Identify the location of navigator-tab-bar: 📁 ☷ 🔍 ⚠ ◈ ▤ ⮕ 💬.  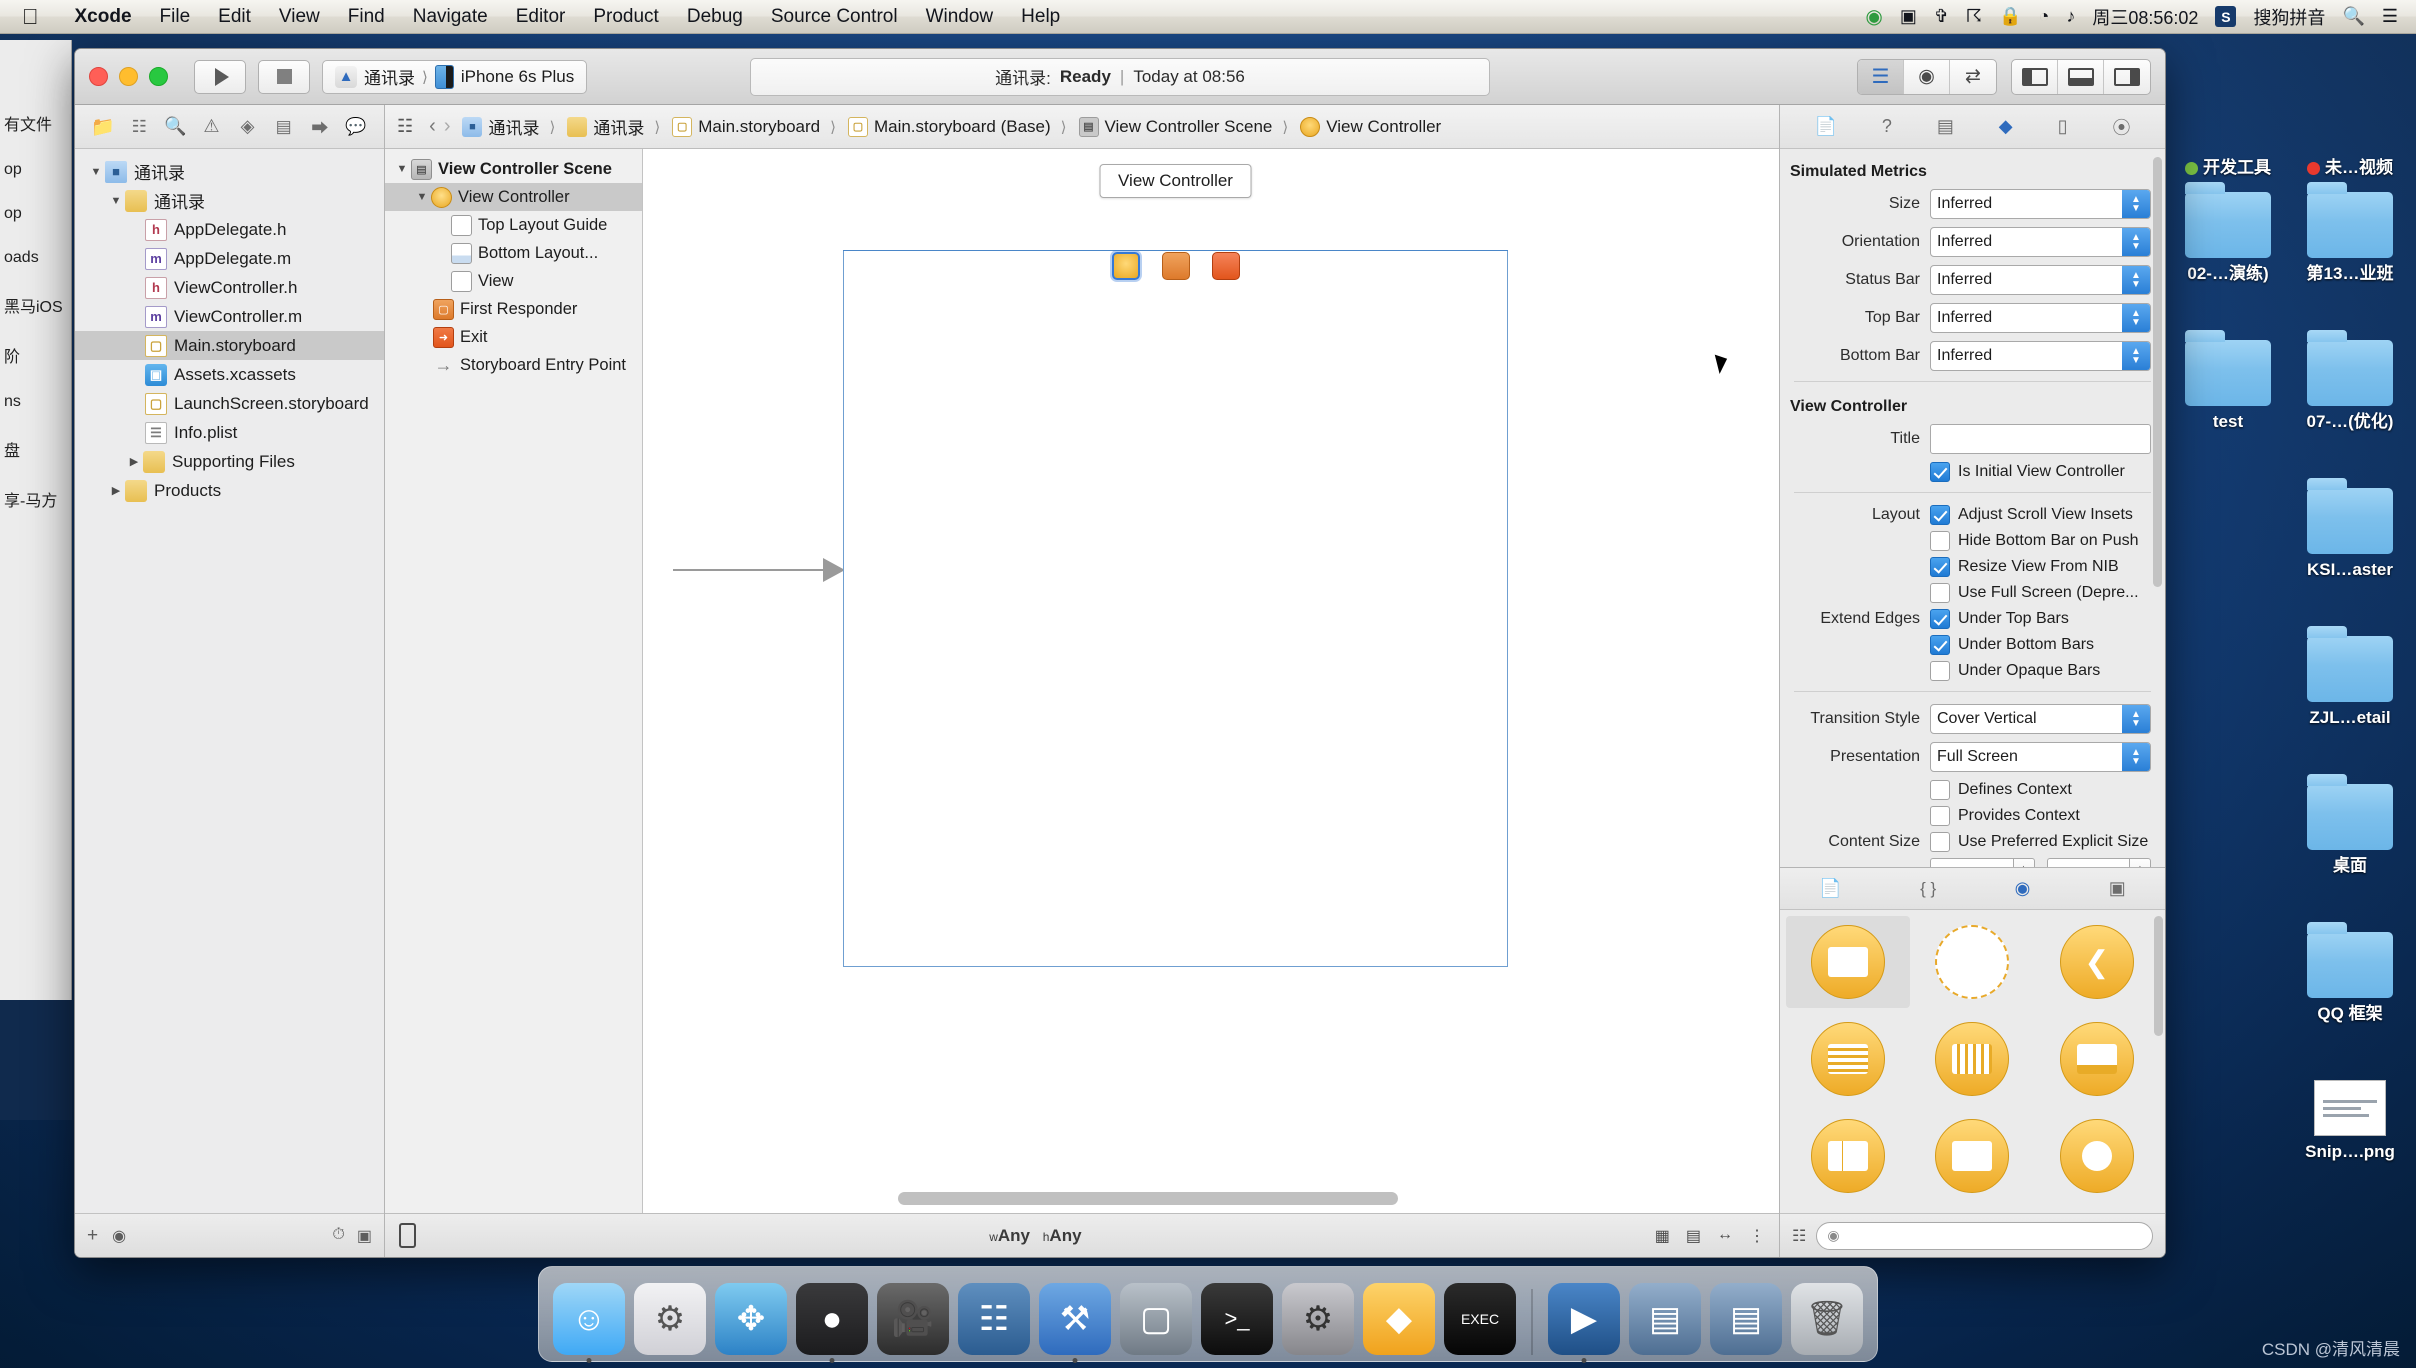
(229, 127).